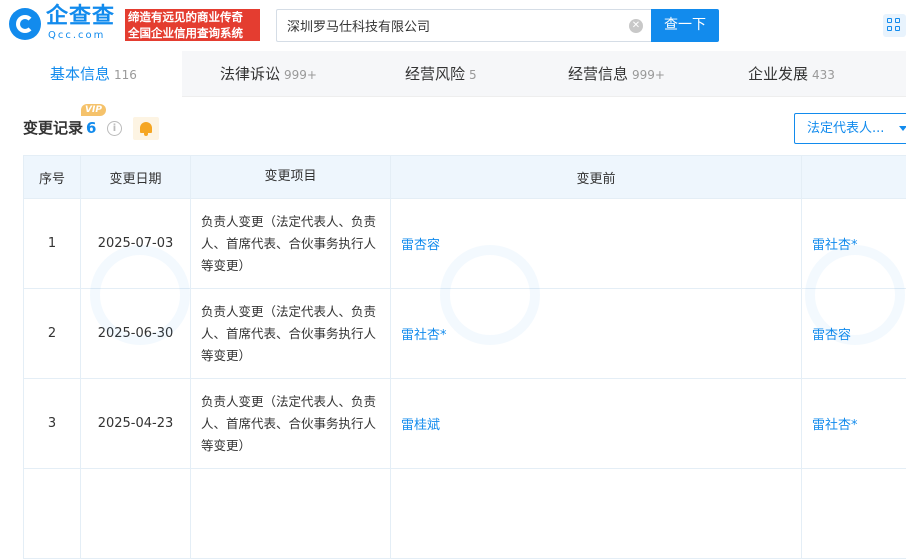  I want to click on row-after: 雷杏容, so click(854, 334).